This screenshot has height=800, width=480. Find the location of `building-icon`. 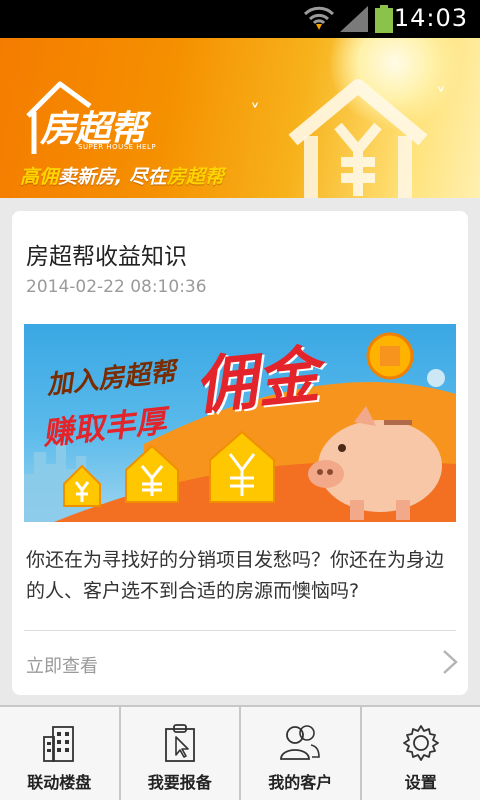

building-icon is located at coordinates (59, 744).